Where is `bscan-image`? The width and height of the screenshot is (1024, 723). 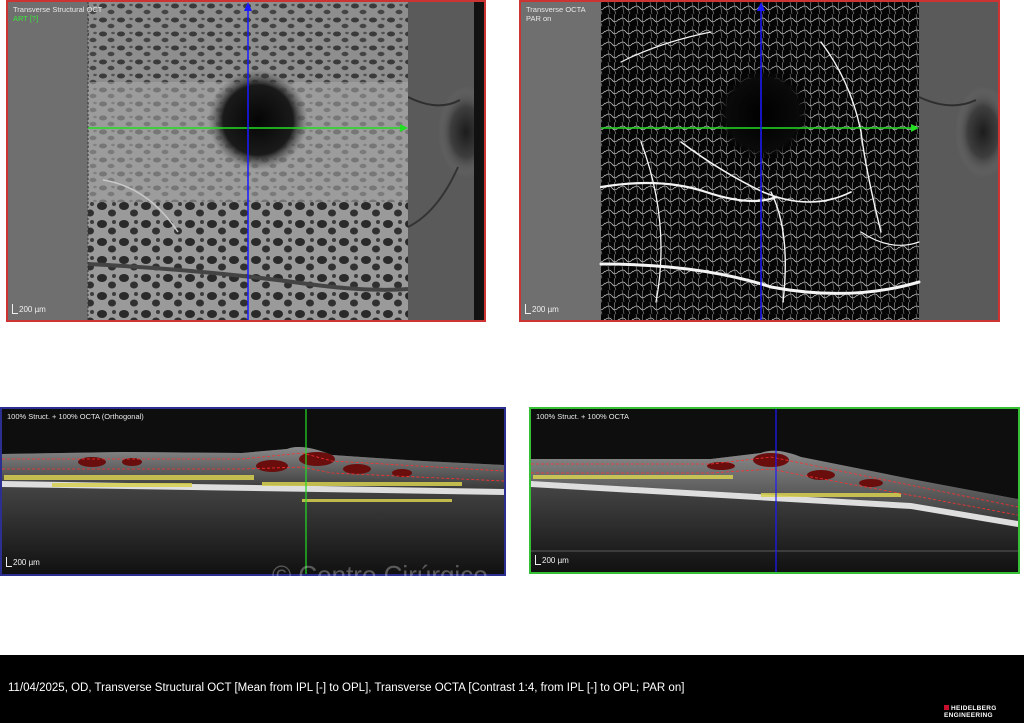
bscan-image is located at coordinates (774, 490).